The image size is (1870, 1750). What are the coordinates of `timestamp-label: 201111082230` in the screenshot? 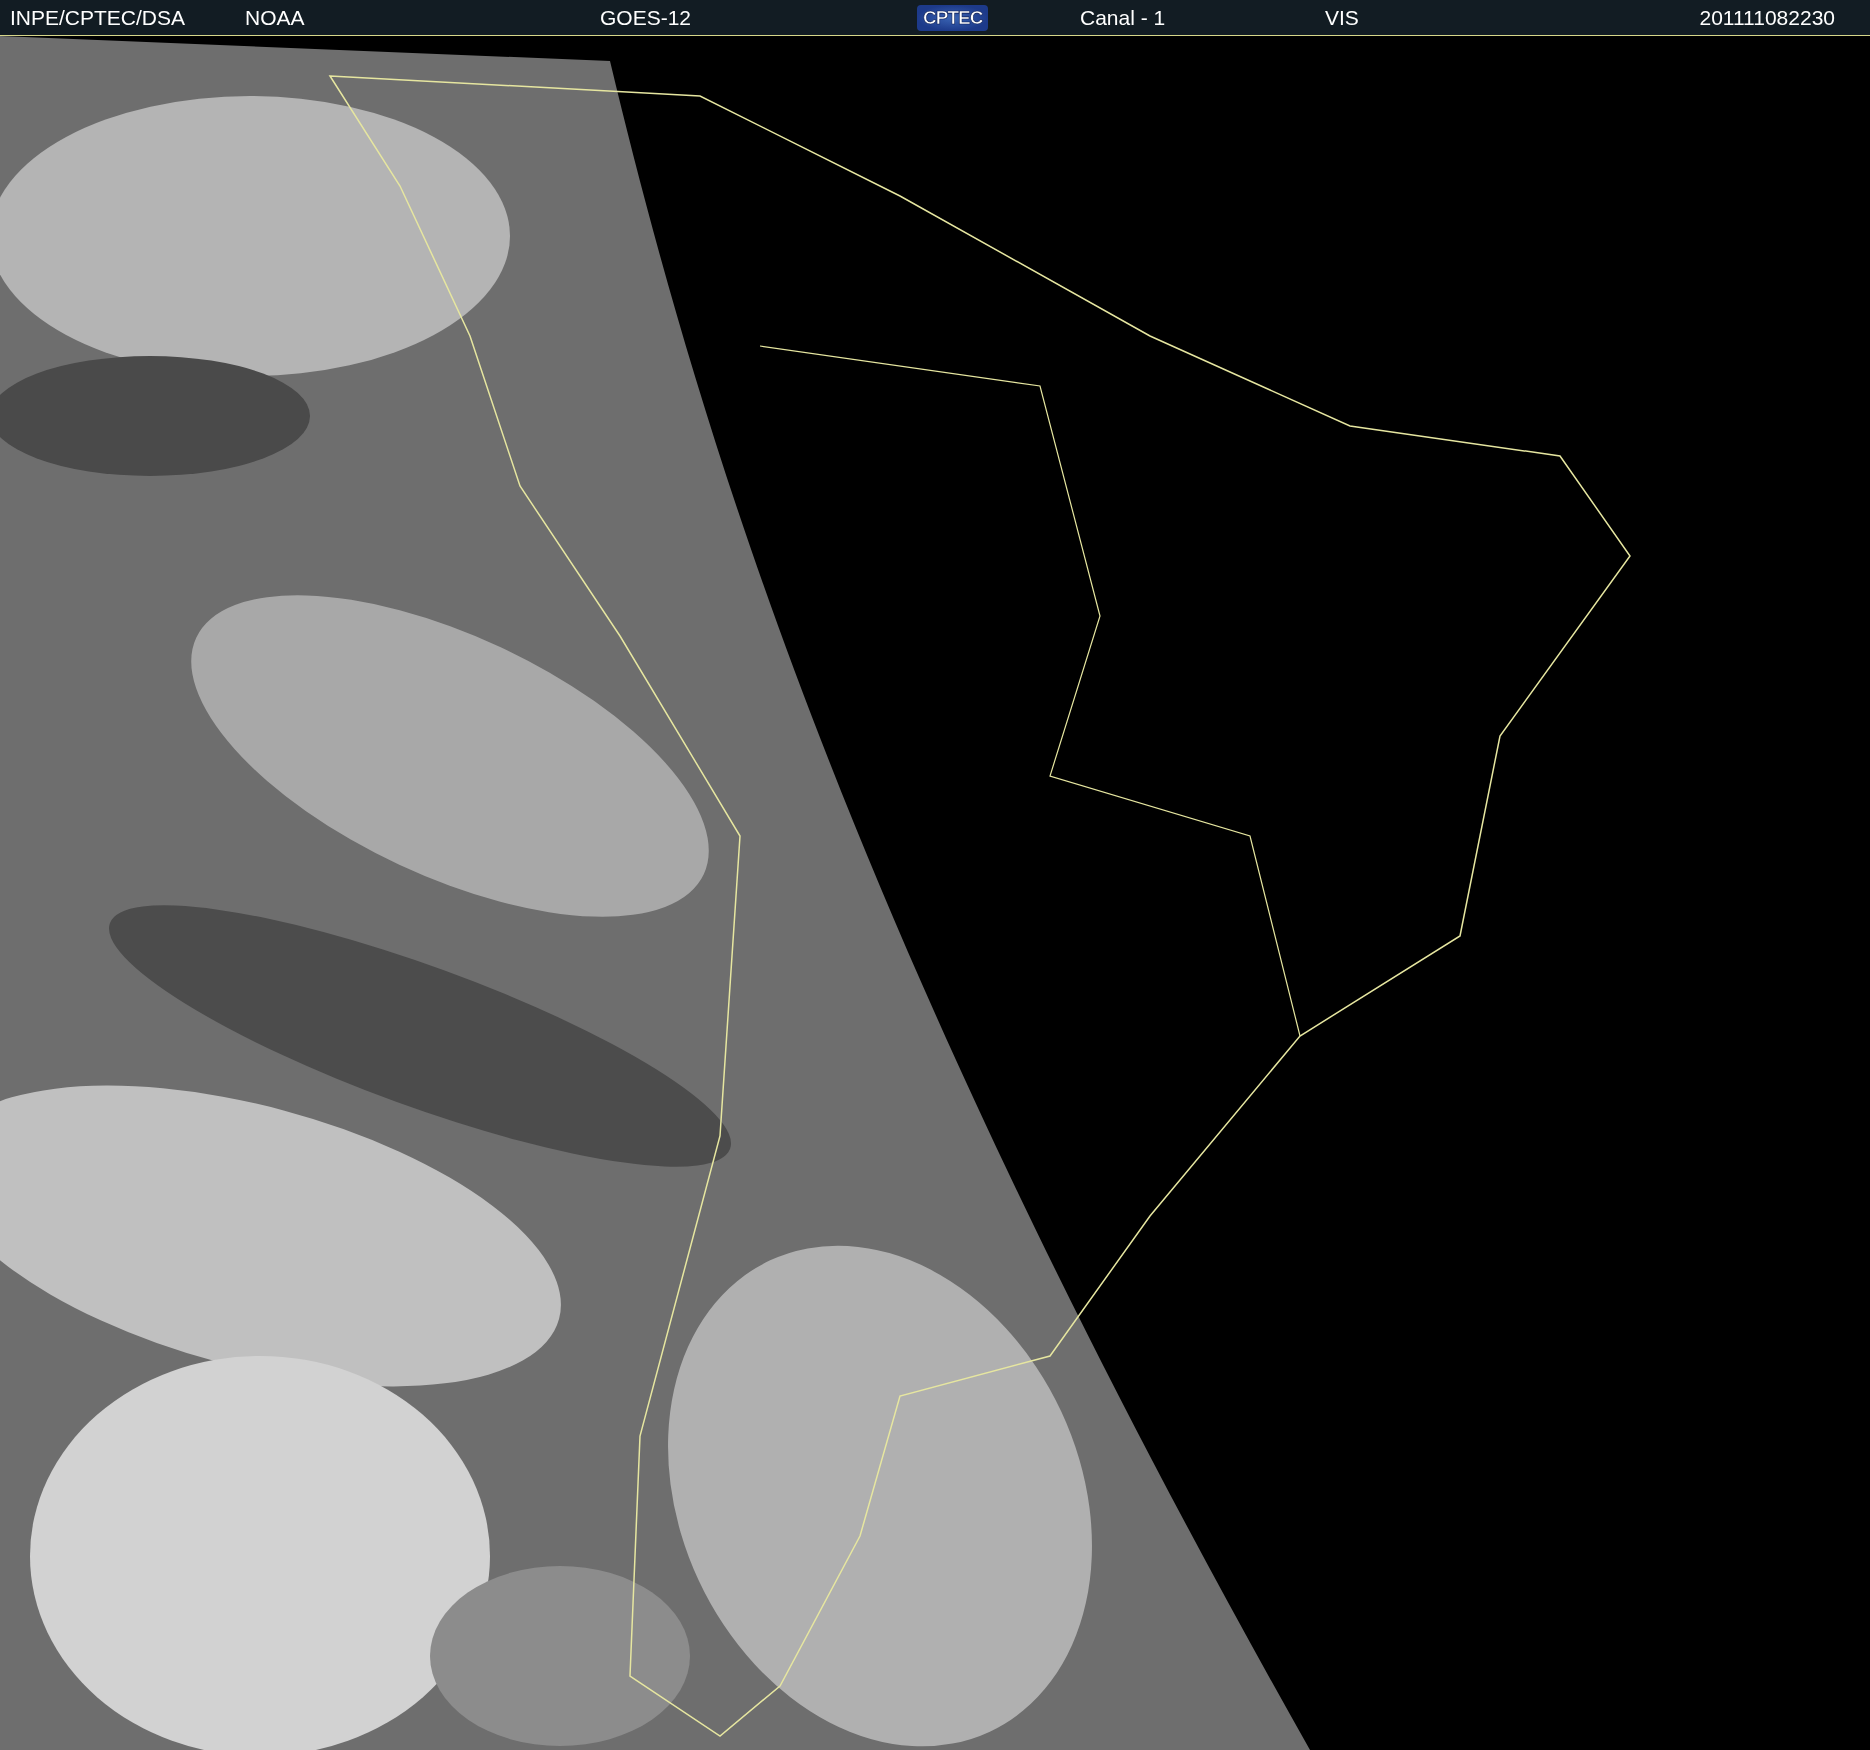 It's located at (1767, 17).